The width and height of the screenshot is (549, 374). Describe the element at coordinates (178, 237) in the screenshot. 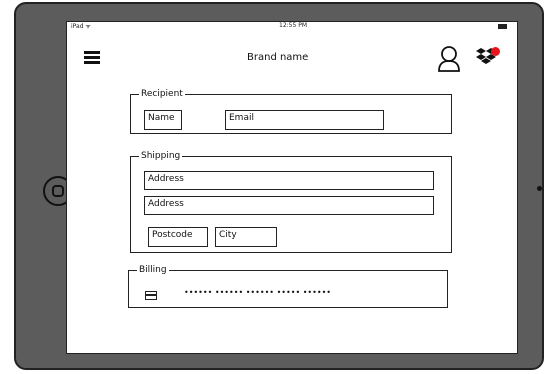

I see `postcode-field: Postcode` at that location.